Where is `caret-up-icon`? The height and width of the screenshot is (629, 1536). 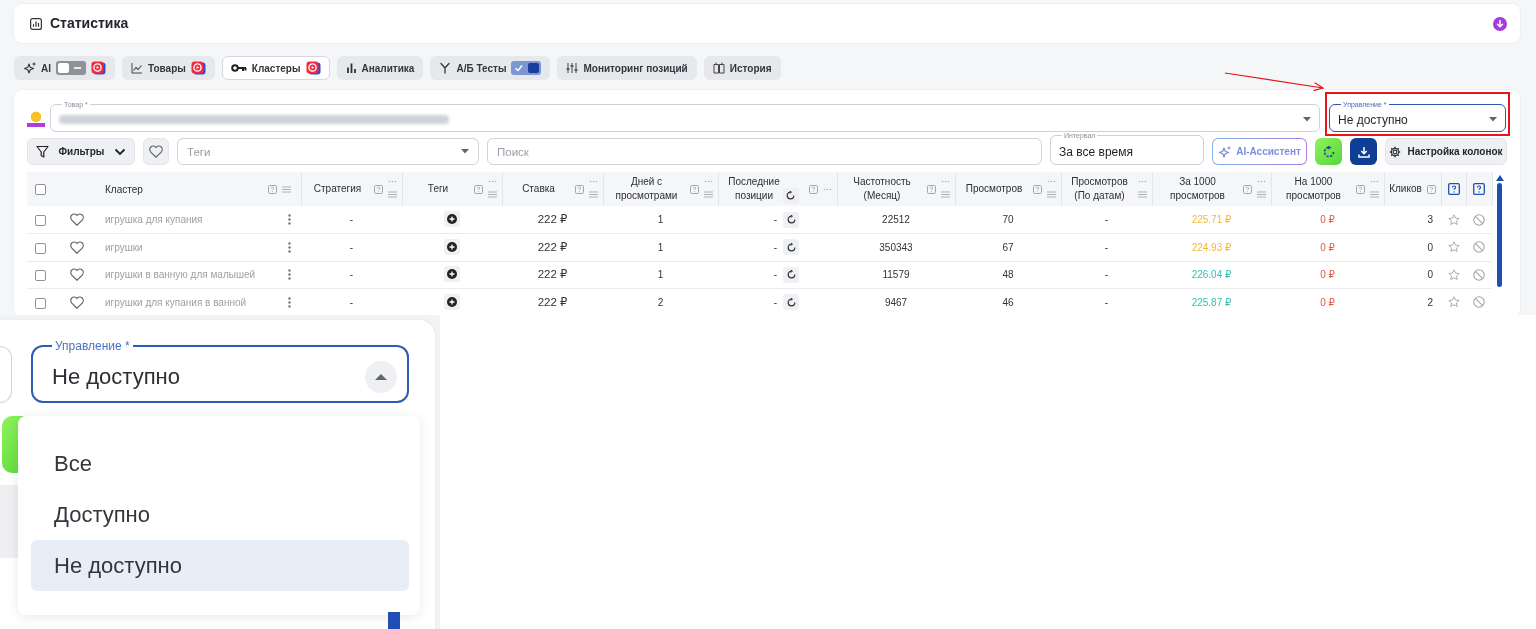 caret-up-icon is located at coordinates (381, 376).